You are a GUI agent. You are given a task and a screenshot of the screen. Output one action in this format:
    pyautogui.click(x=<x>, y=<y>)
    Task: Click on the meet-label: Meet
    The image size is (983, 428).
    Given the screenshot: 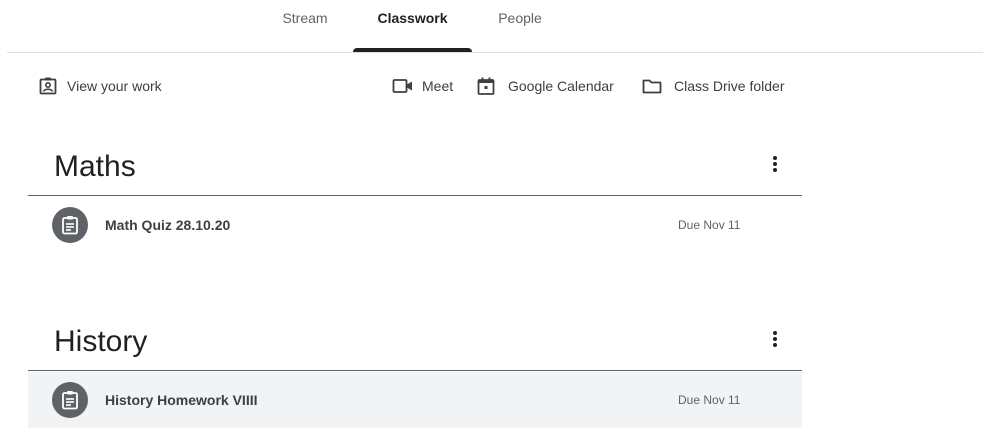 What is the action you would take?
    pyautogui.click(x=438, y=86)
    